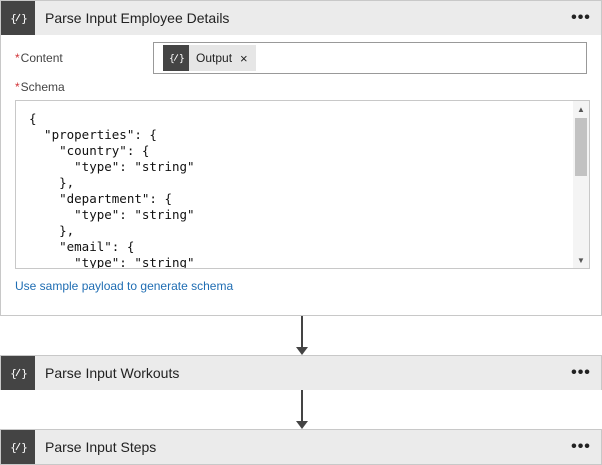 This screenshot has width=602, height=465. What do you see at coordinates (244, 58) in the screenshot?
I see `remove-token-button: ×` at bounding box center [244, 58].